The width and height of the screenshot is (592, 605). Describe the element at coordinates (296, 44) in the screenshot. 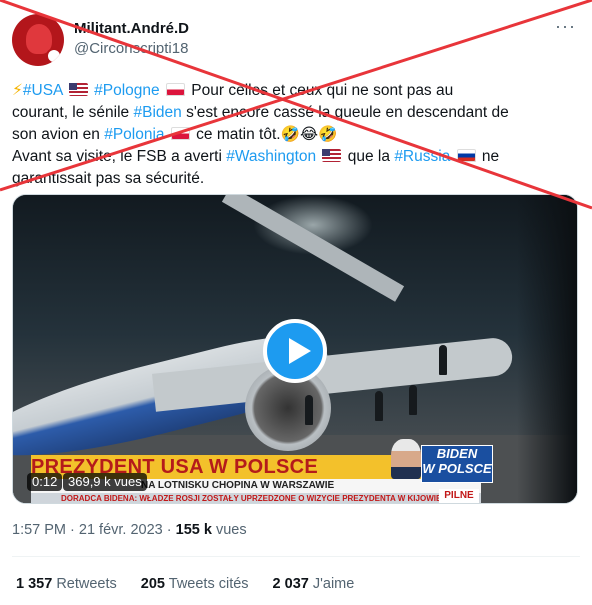

I see `tweet-header: Militant.André.D @Circonscripti18 ···` at that location.